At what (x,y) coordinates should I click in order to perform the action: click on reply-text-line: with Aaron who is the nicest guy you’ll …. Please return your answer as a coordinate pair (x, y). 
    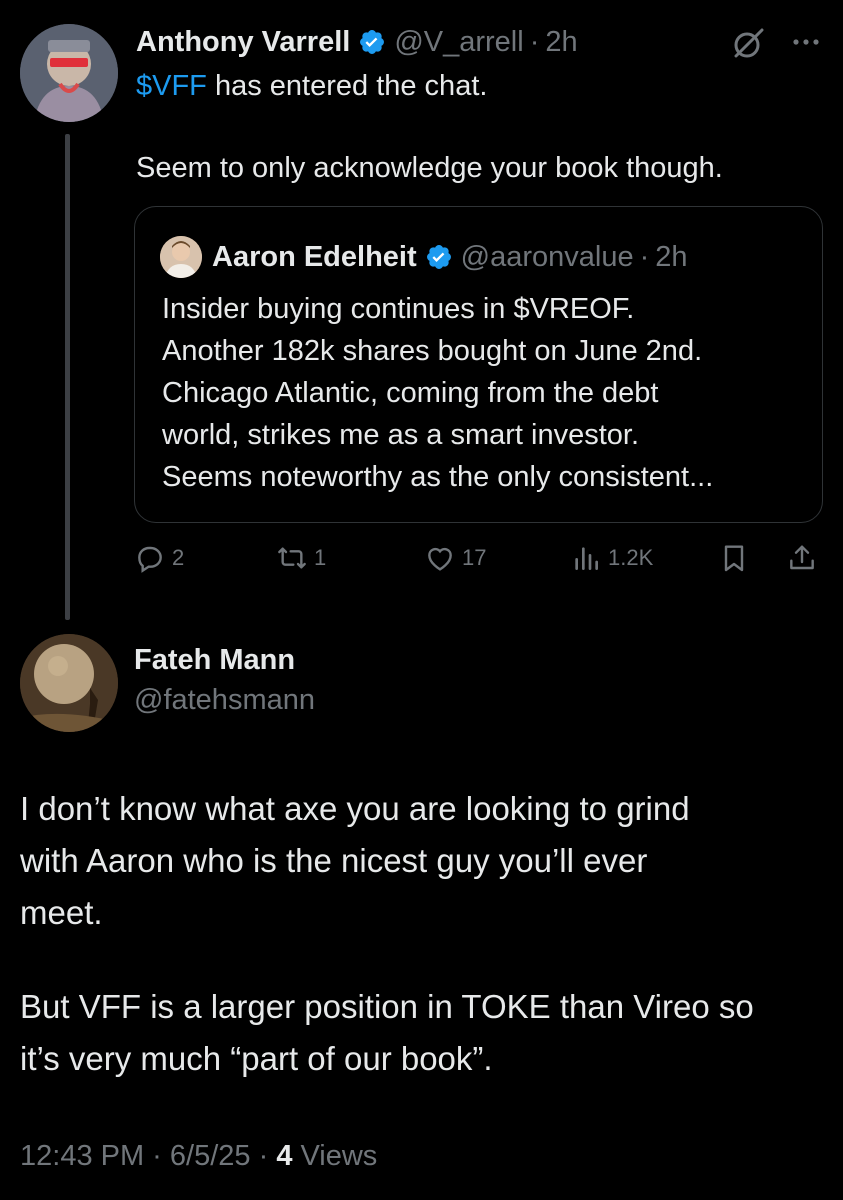
    Looking at the image, I should click on (334, 860).